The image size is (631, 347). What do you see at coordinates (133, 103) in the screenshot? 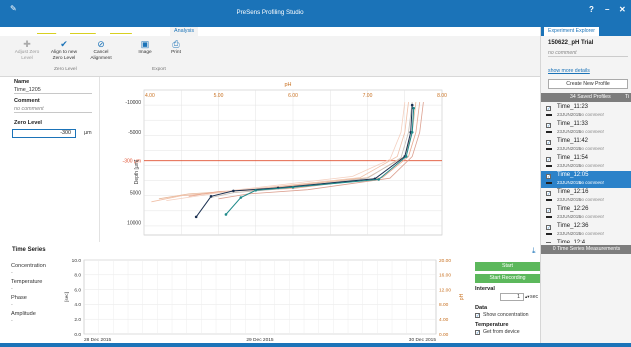
I see `y-tick-label: -10000` at bounding box center [133, 103].